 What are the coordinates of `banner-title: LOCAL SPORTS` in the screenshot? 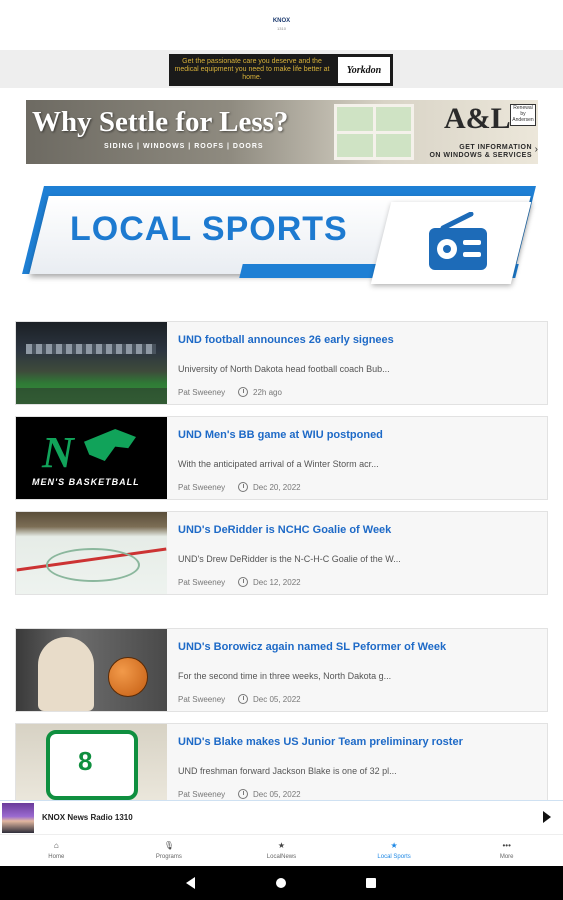 It's located at (209, 229).